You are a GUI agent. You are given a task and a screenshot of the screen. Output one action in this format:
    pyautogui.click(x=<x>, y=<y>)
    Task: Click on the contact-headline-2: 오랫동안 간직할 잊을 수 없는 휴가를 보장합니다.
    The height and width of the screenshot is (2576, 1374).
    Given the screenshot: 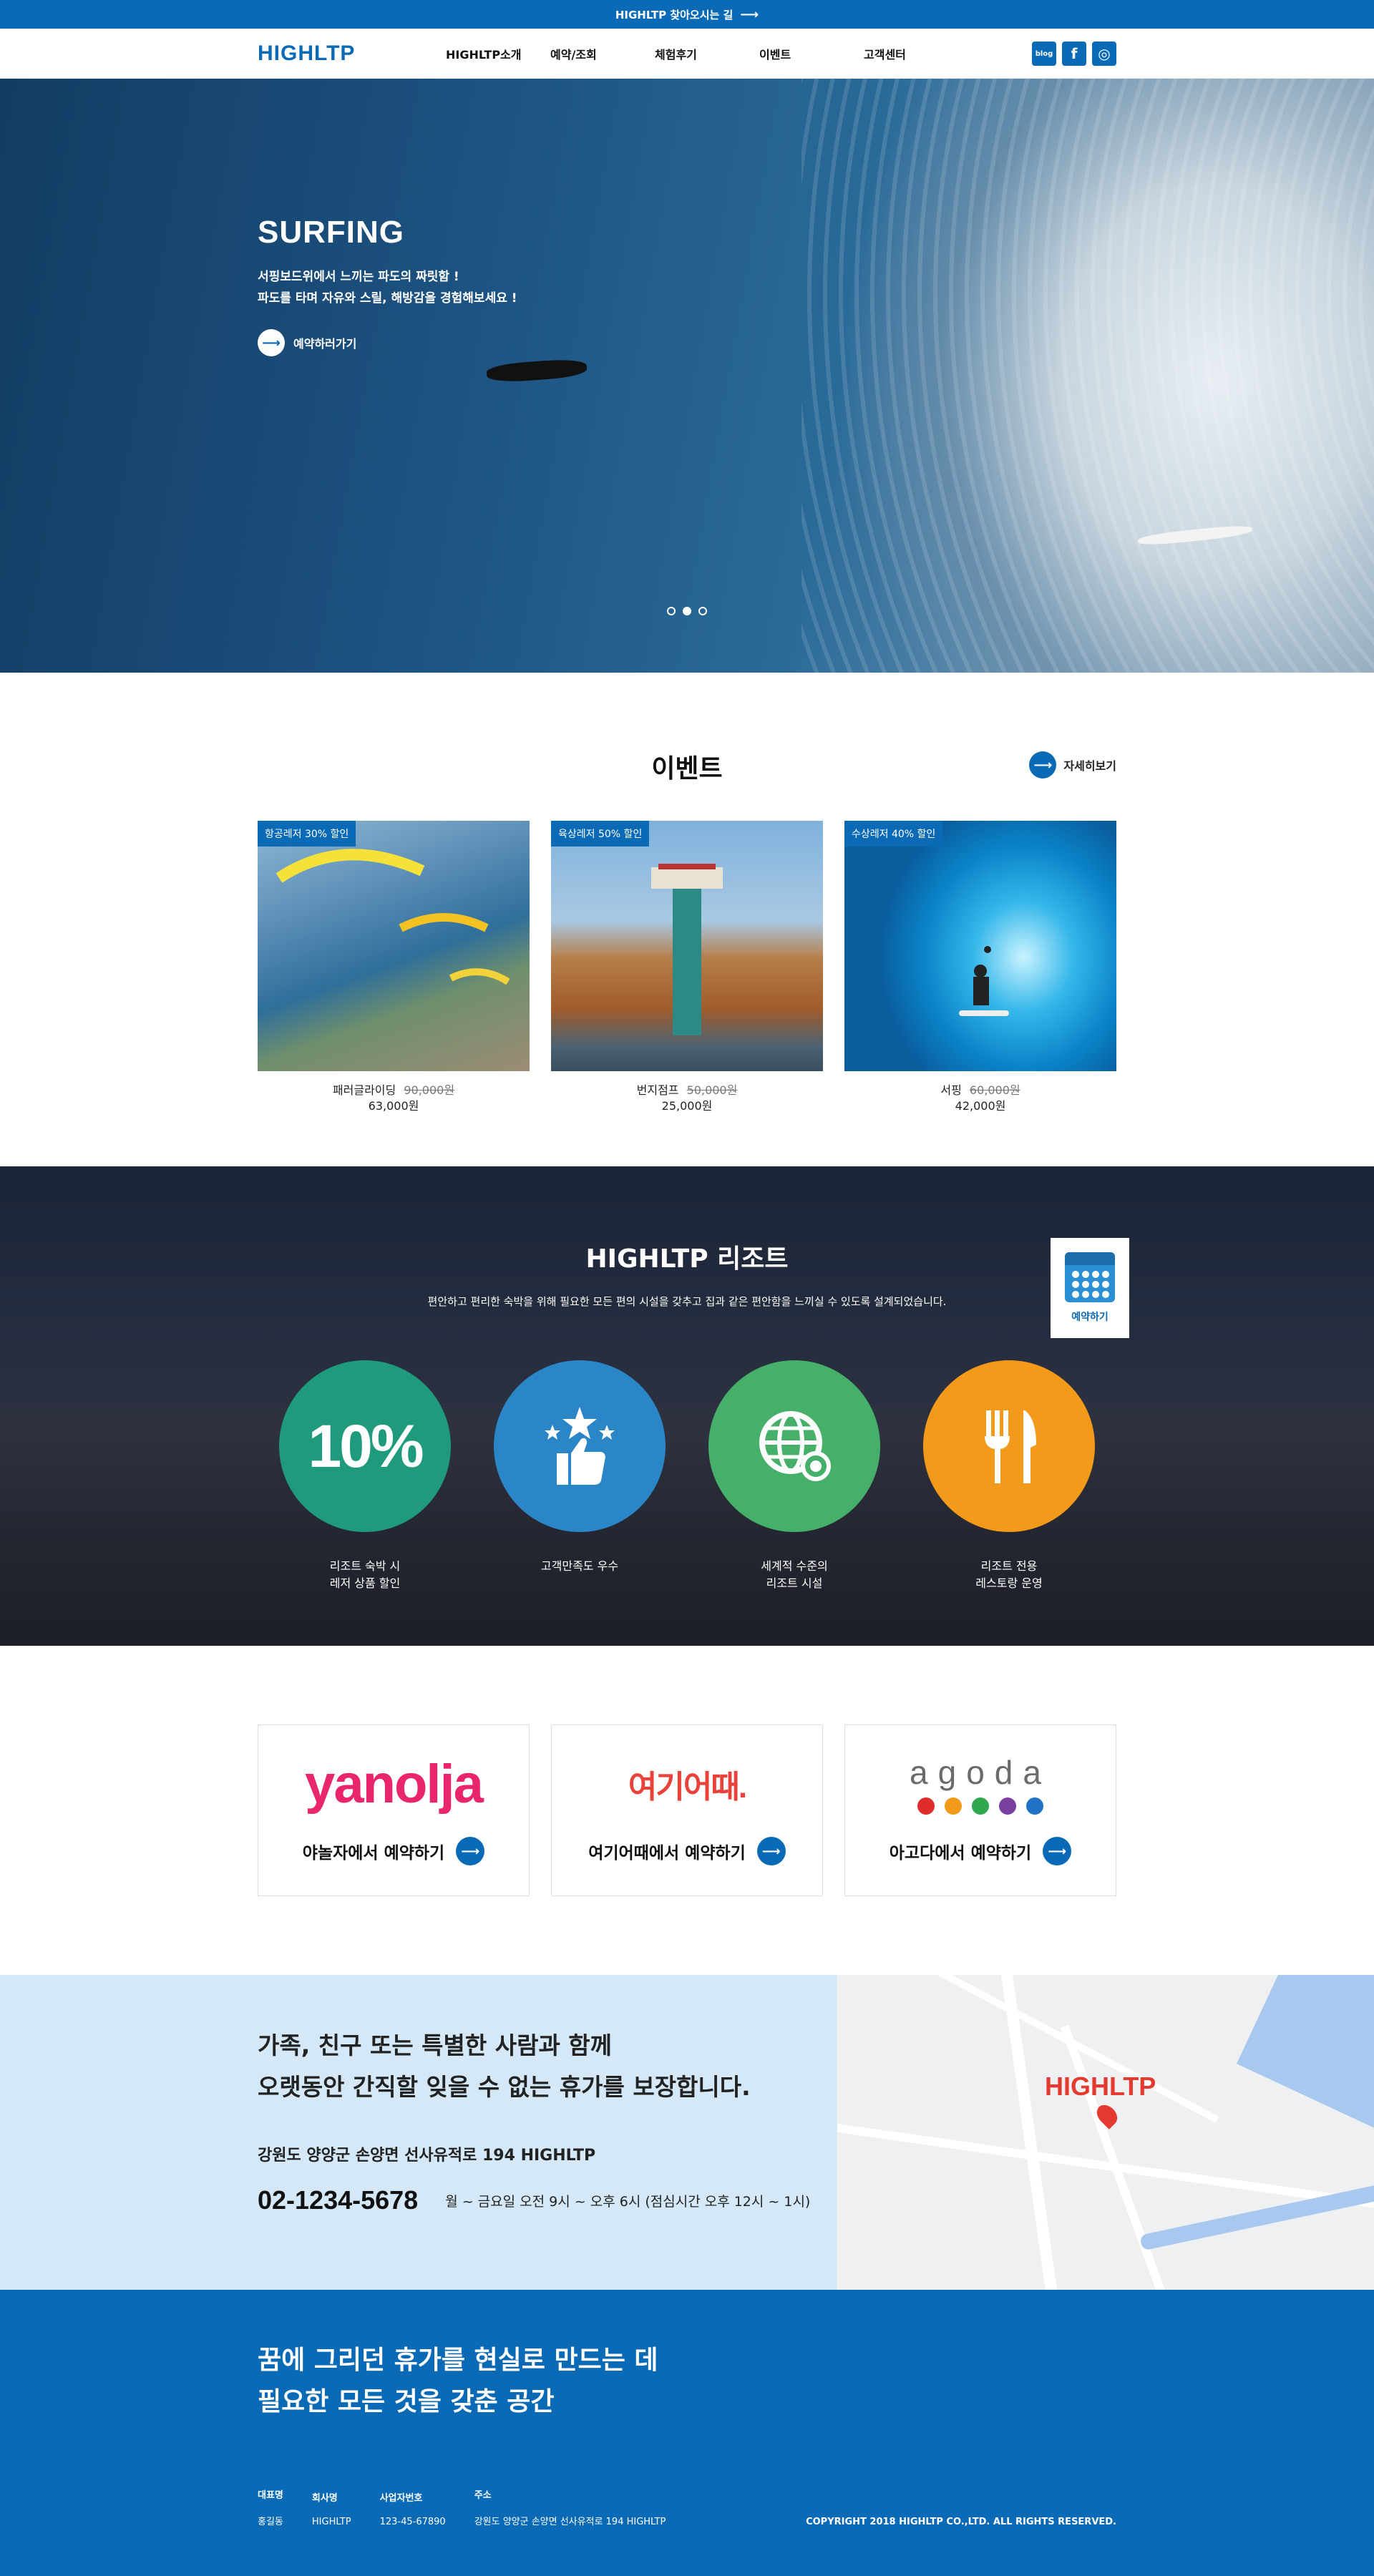 What is the action you would take?
    pyautogui.click(x=504, y=2087)
    